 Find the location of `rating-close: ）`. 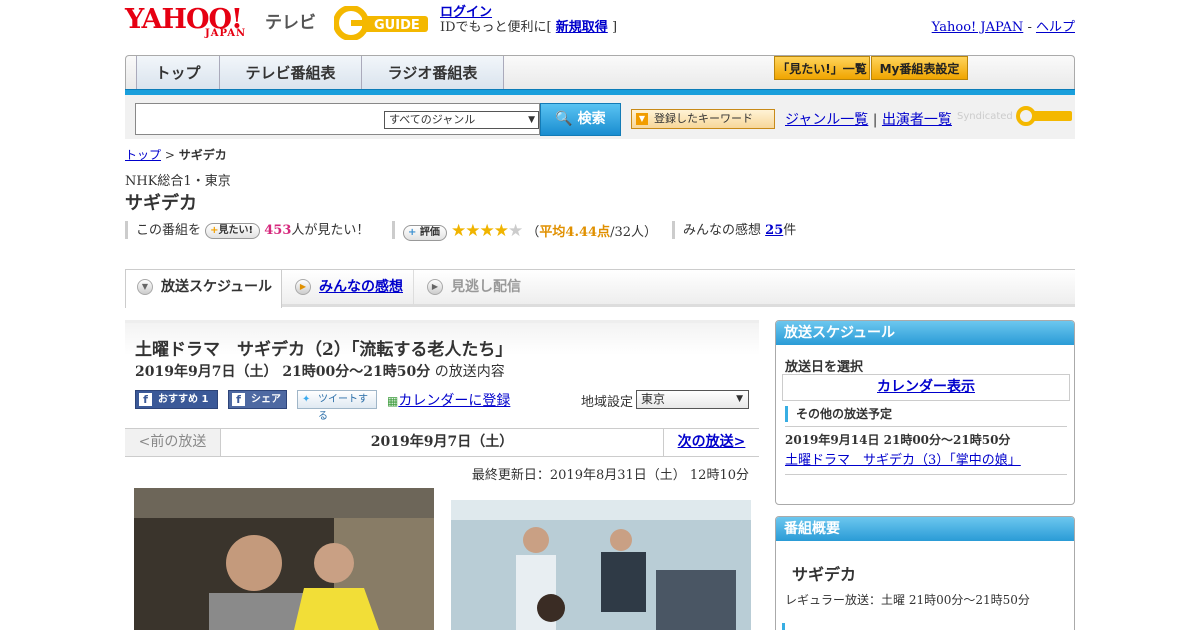

rating-close: ） is located at coordinates (651, 232).